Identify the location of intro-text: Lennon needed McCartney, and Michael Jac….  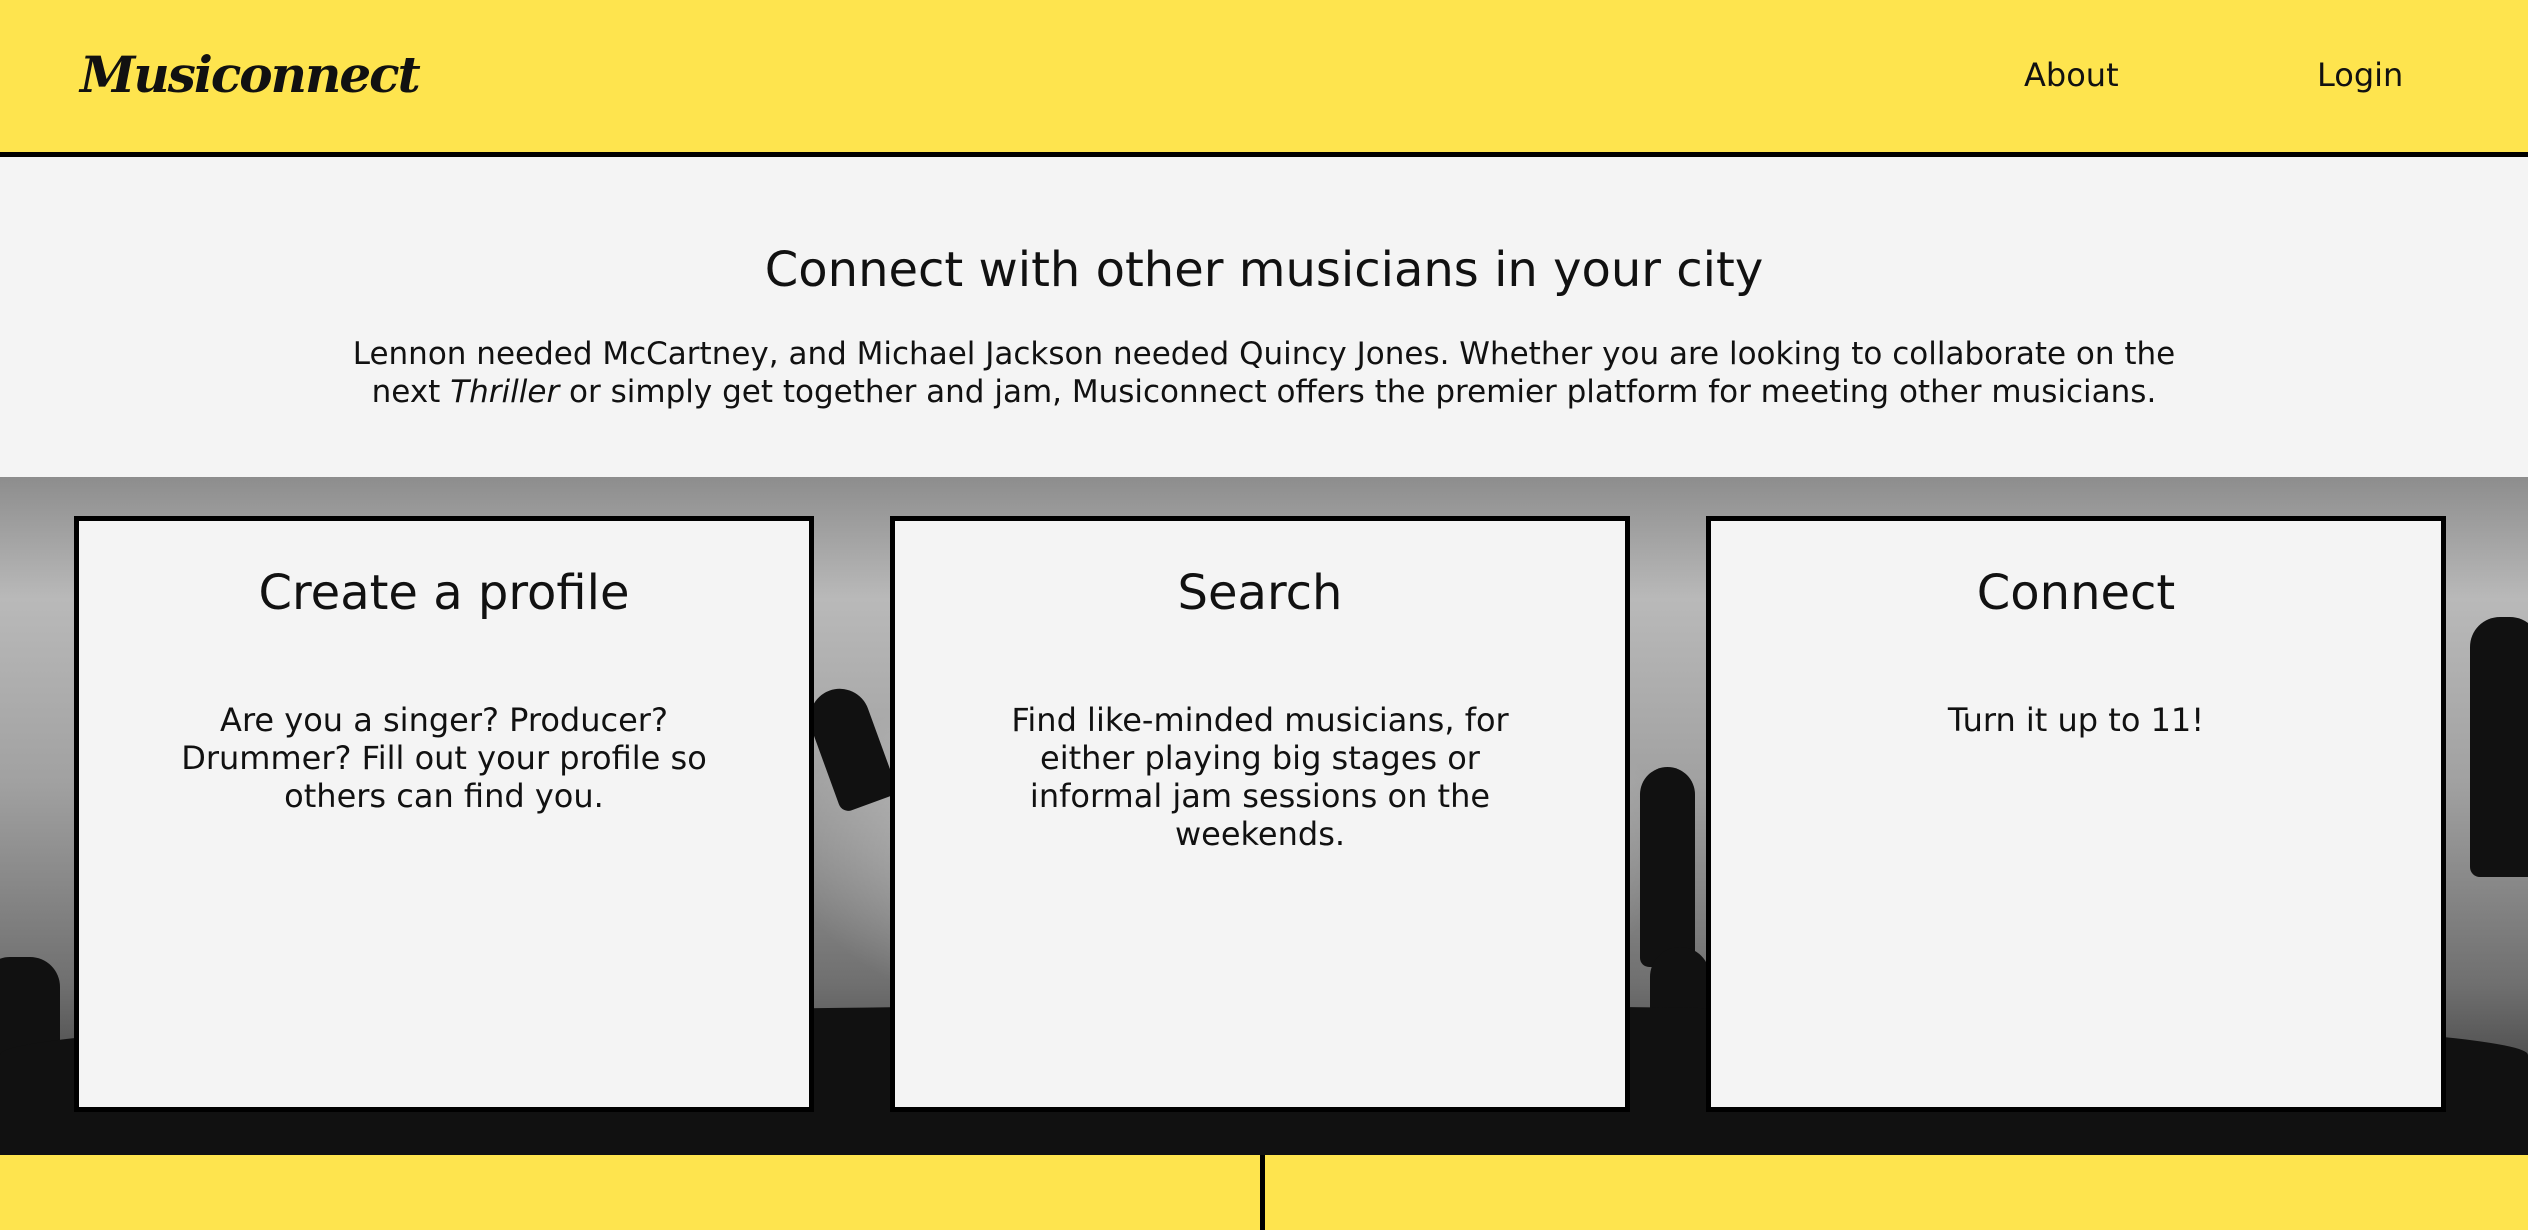
(1264, 373).